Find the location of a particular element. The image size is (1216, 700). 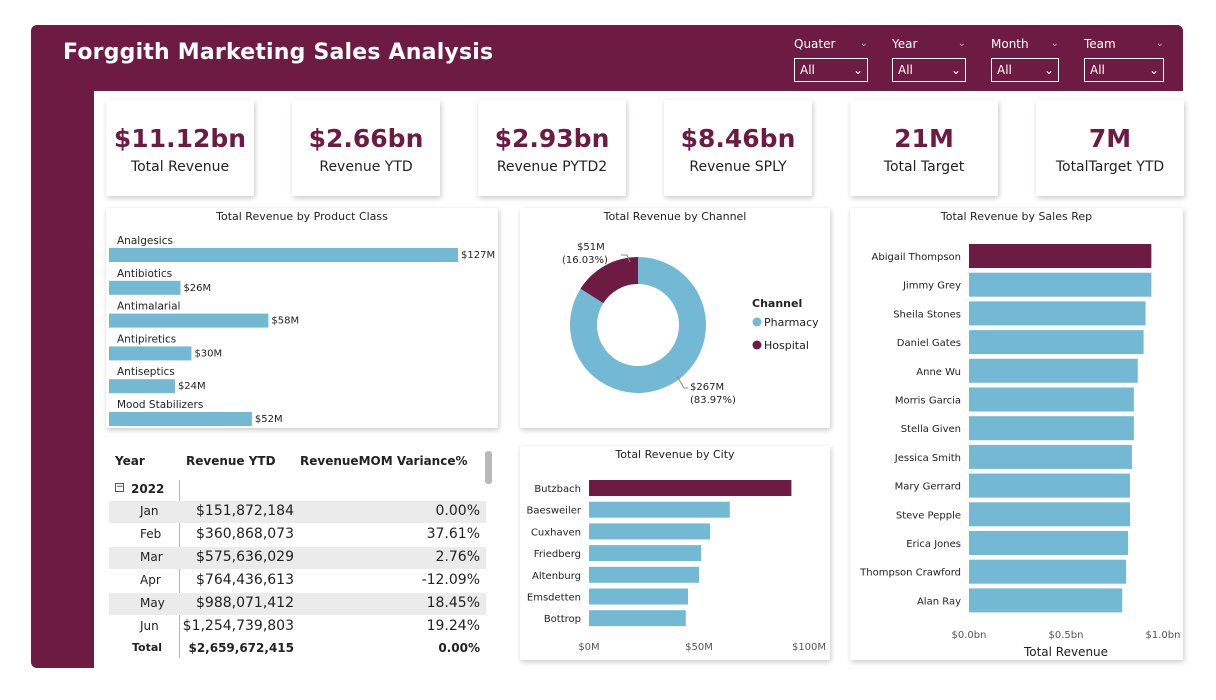

variance-cell: -12.09% is located at coordinates (450, 580).